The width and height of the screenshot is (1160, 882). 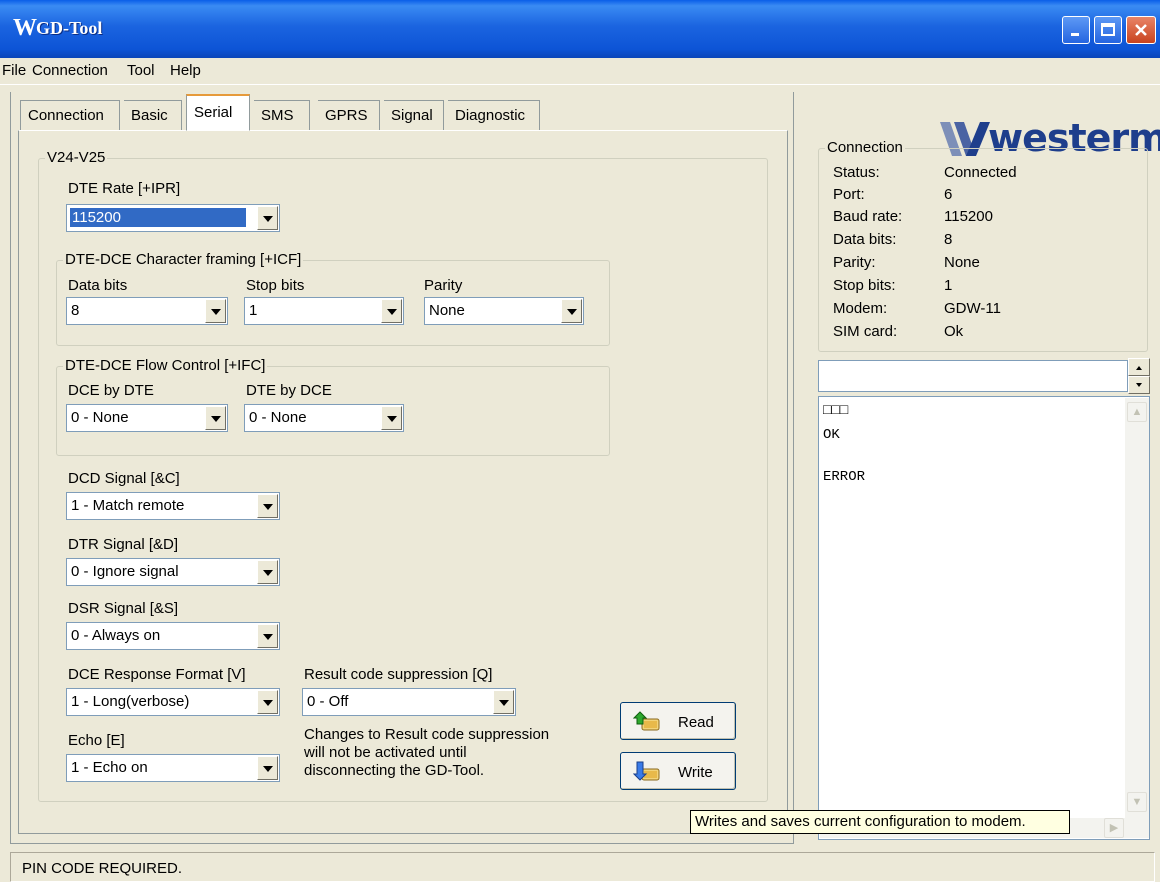 What do you see at coordinates (124, 478) in the screenshot?
I see `dcd-signal-label: DCD Signal [&C]` at bounding box center [124, 478].